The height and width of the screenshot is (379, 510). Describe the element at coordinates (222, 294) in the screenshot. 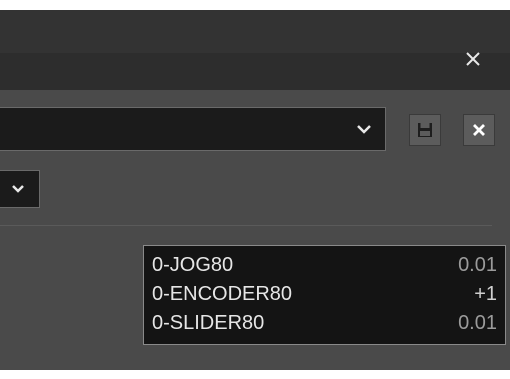

I see `mapping-name: 0-ENCODER80` at that location.